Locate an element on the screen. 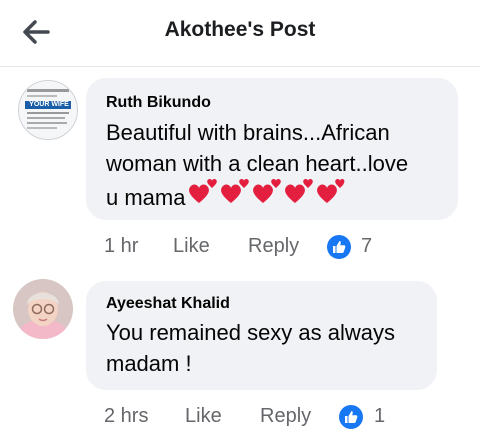 This screenshot has width=480, height=445. comment-text-line: You remained sexy as always is located at coordinates (251, 332).